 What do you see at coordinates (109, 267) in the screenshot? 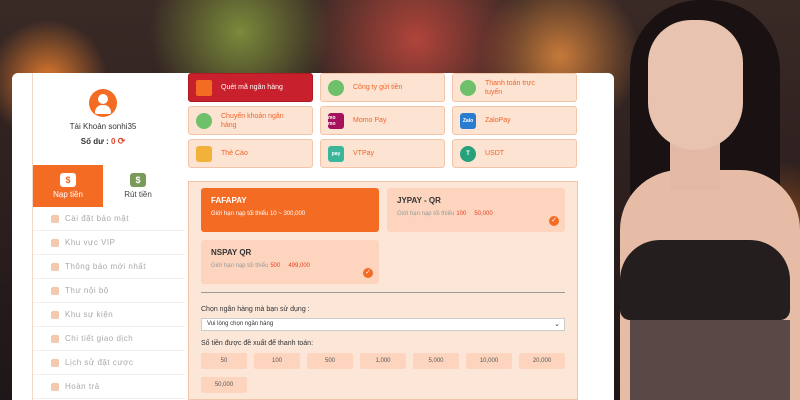
I see `menu-item-news: Thông báo mới nhất` at bounding box center [109, 267].